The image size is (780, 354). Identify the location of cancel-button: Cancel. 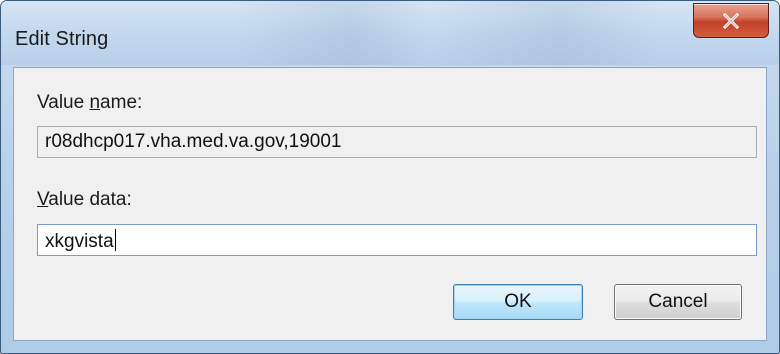
(678, 302).